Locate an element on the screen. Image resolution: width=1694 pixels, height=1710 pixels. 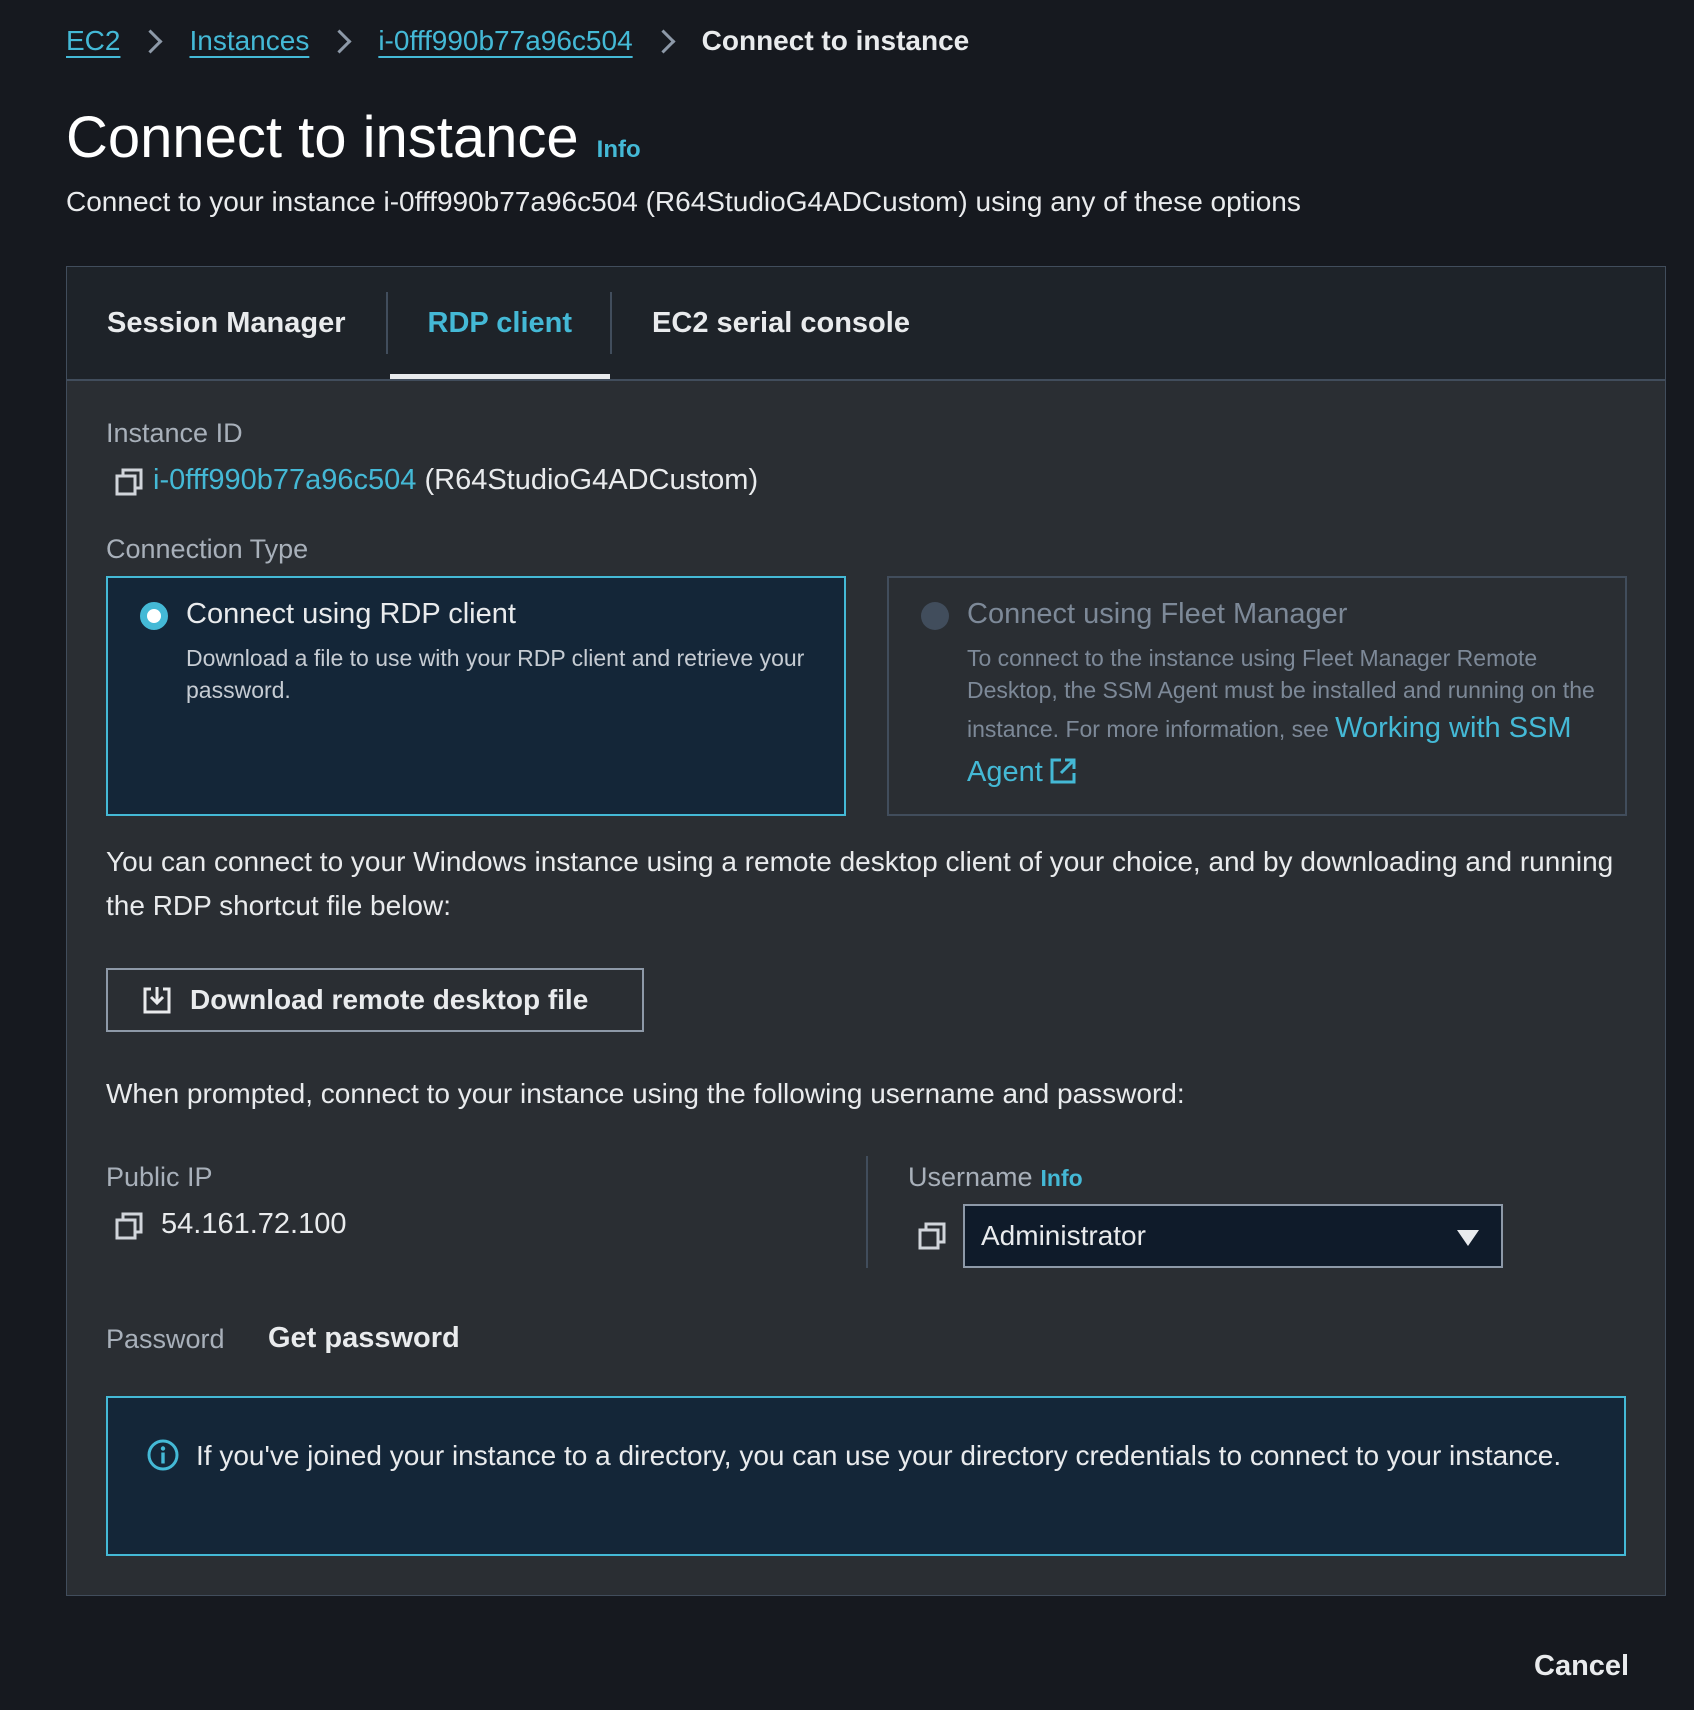
instance-id-link: i-0fff990b77a96c504 is located at coordinates (284, 480).